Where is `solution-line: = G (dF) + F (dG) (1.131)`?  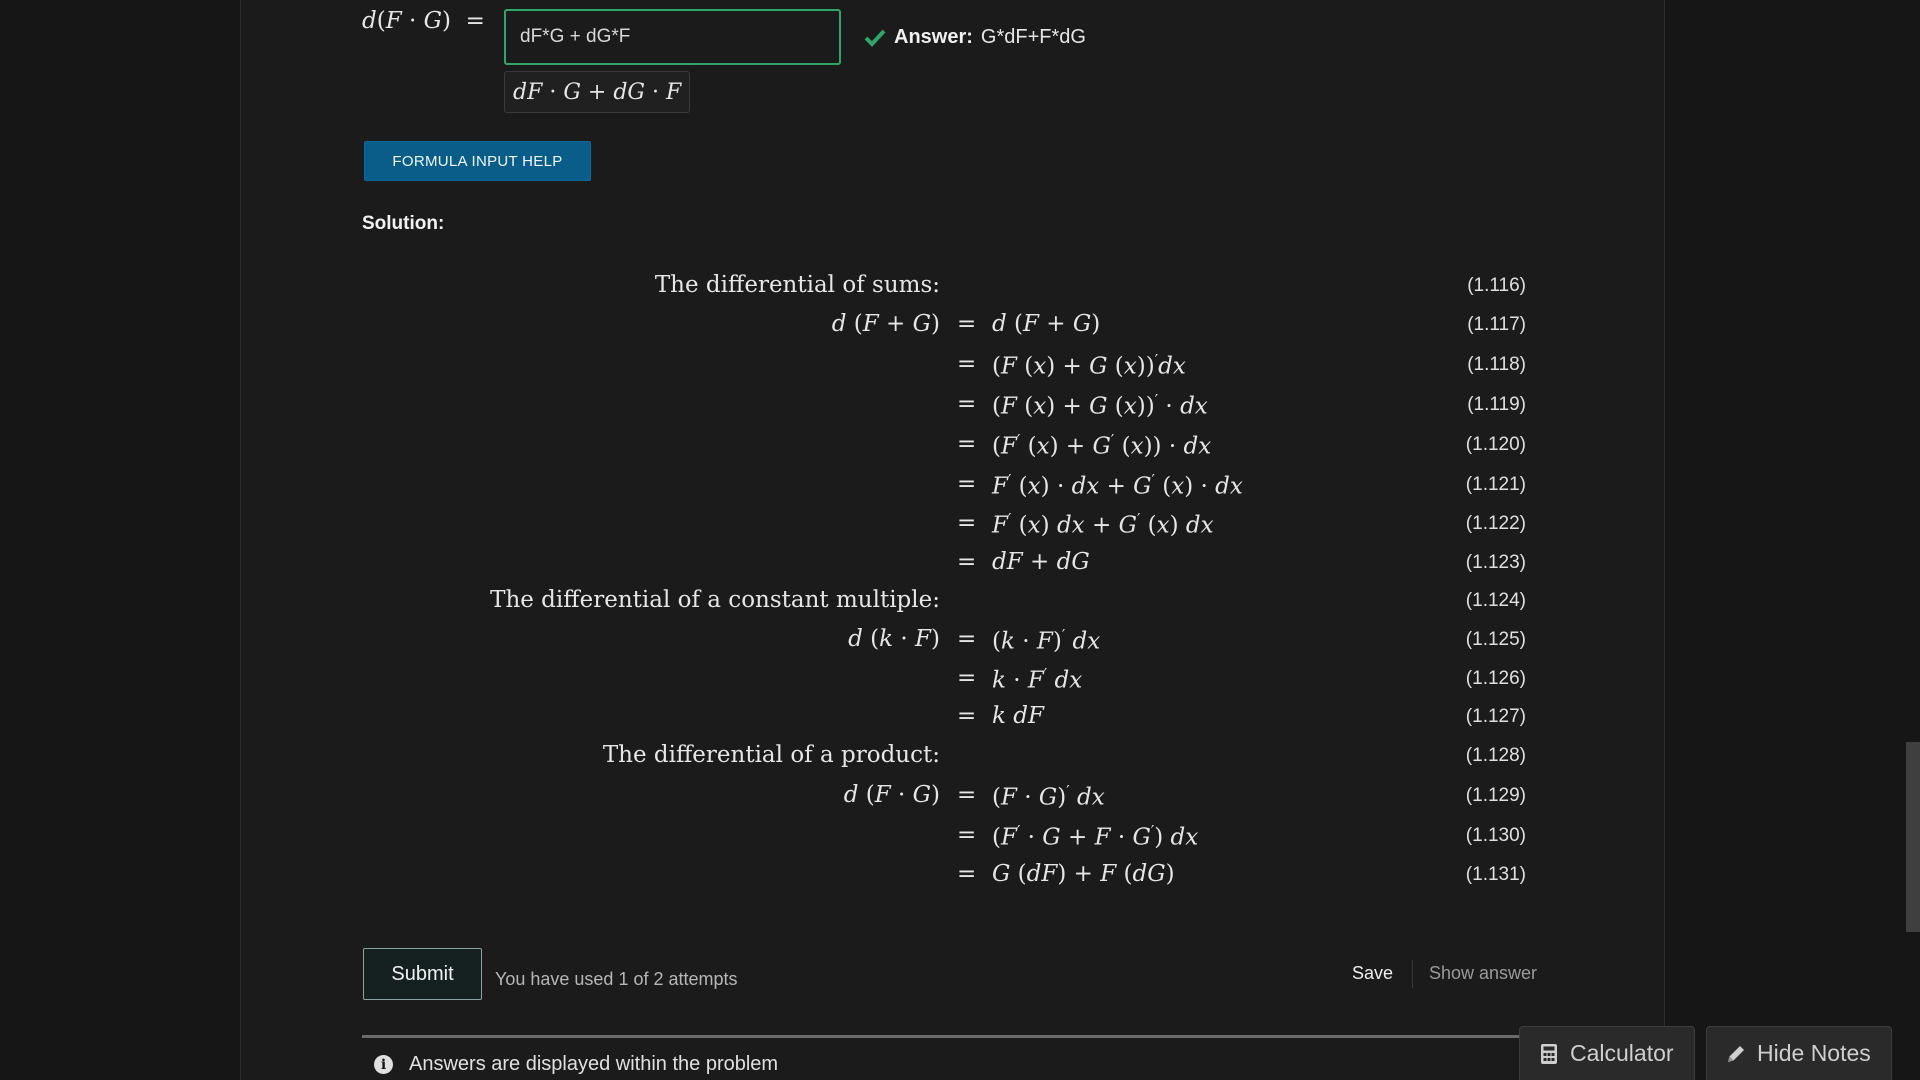
solution-line: = G (dF) + F (dG) (1.131) is located at coordinates (960, 877).